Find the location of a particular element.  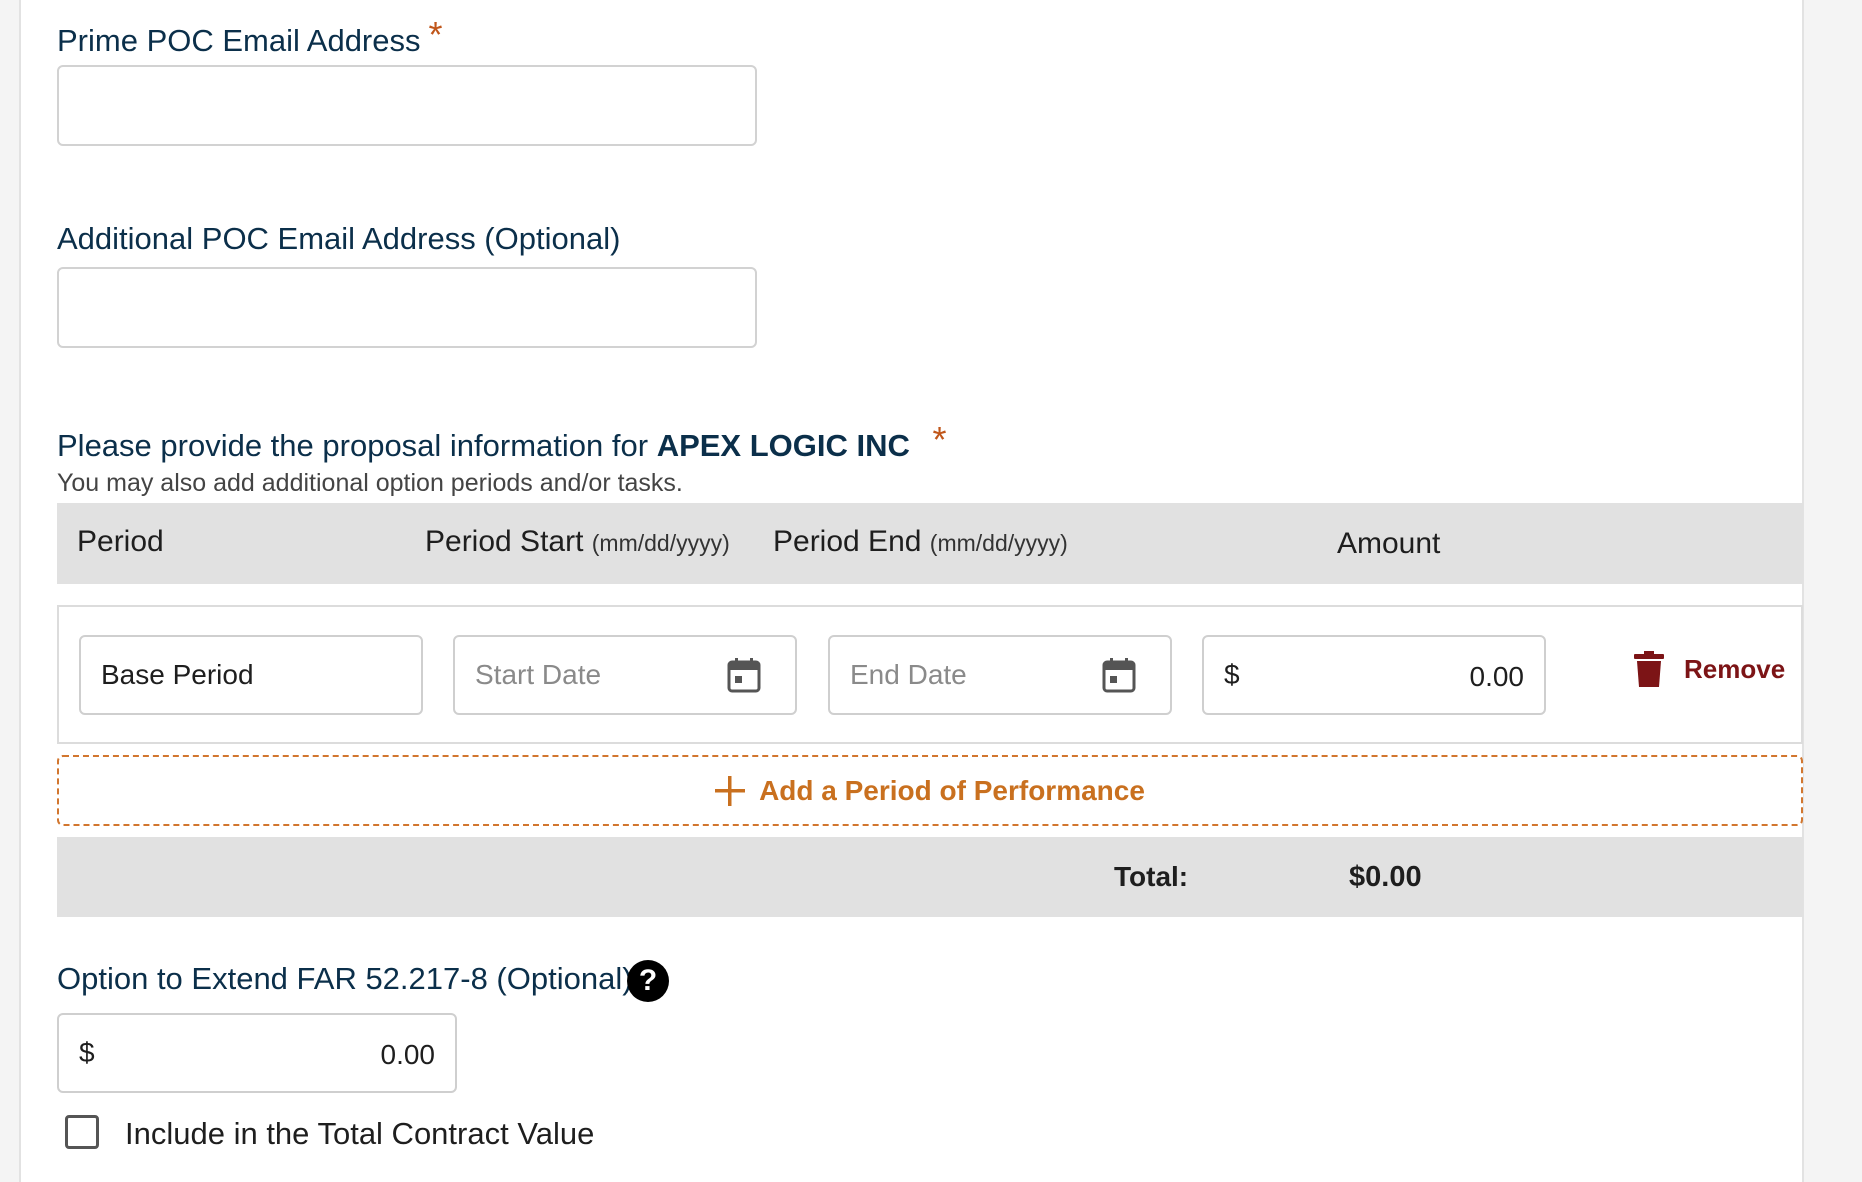

add-period-button: Add a Period of Performance is located at coordinates (930, 790).